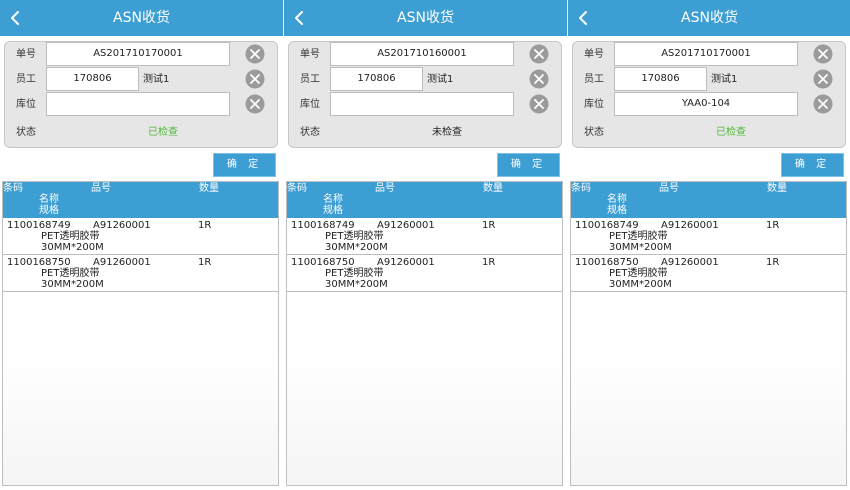 The image size is (850, 490). What do you see at coordinates (422, 54) in the screenshot?
I see `order-number-input: AS201710160001` at bounding box center [422, 54].